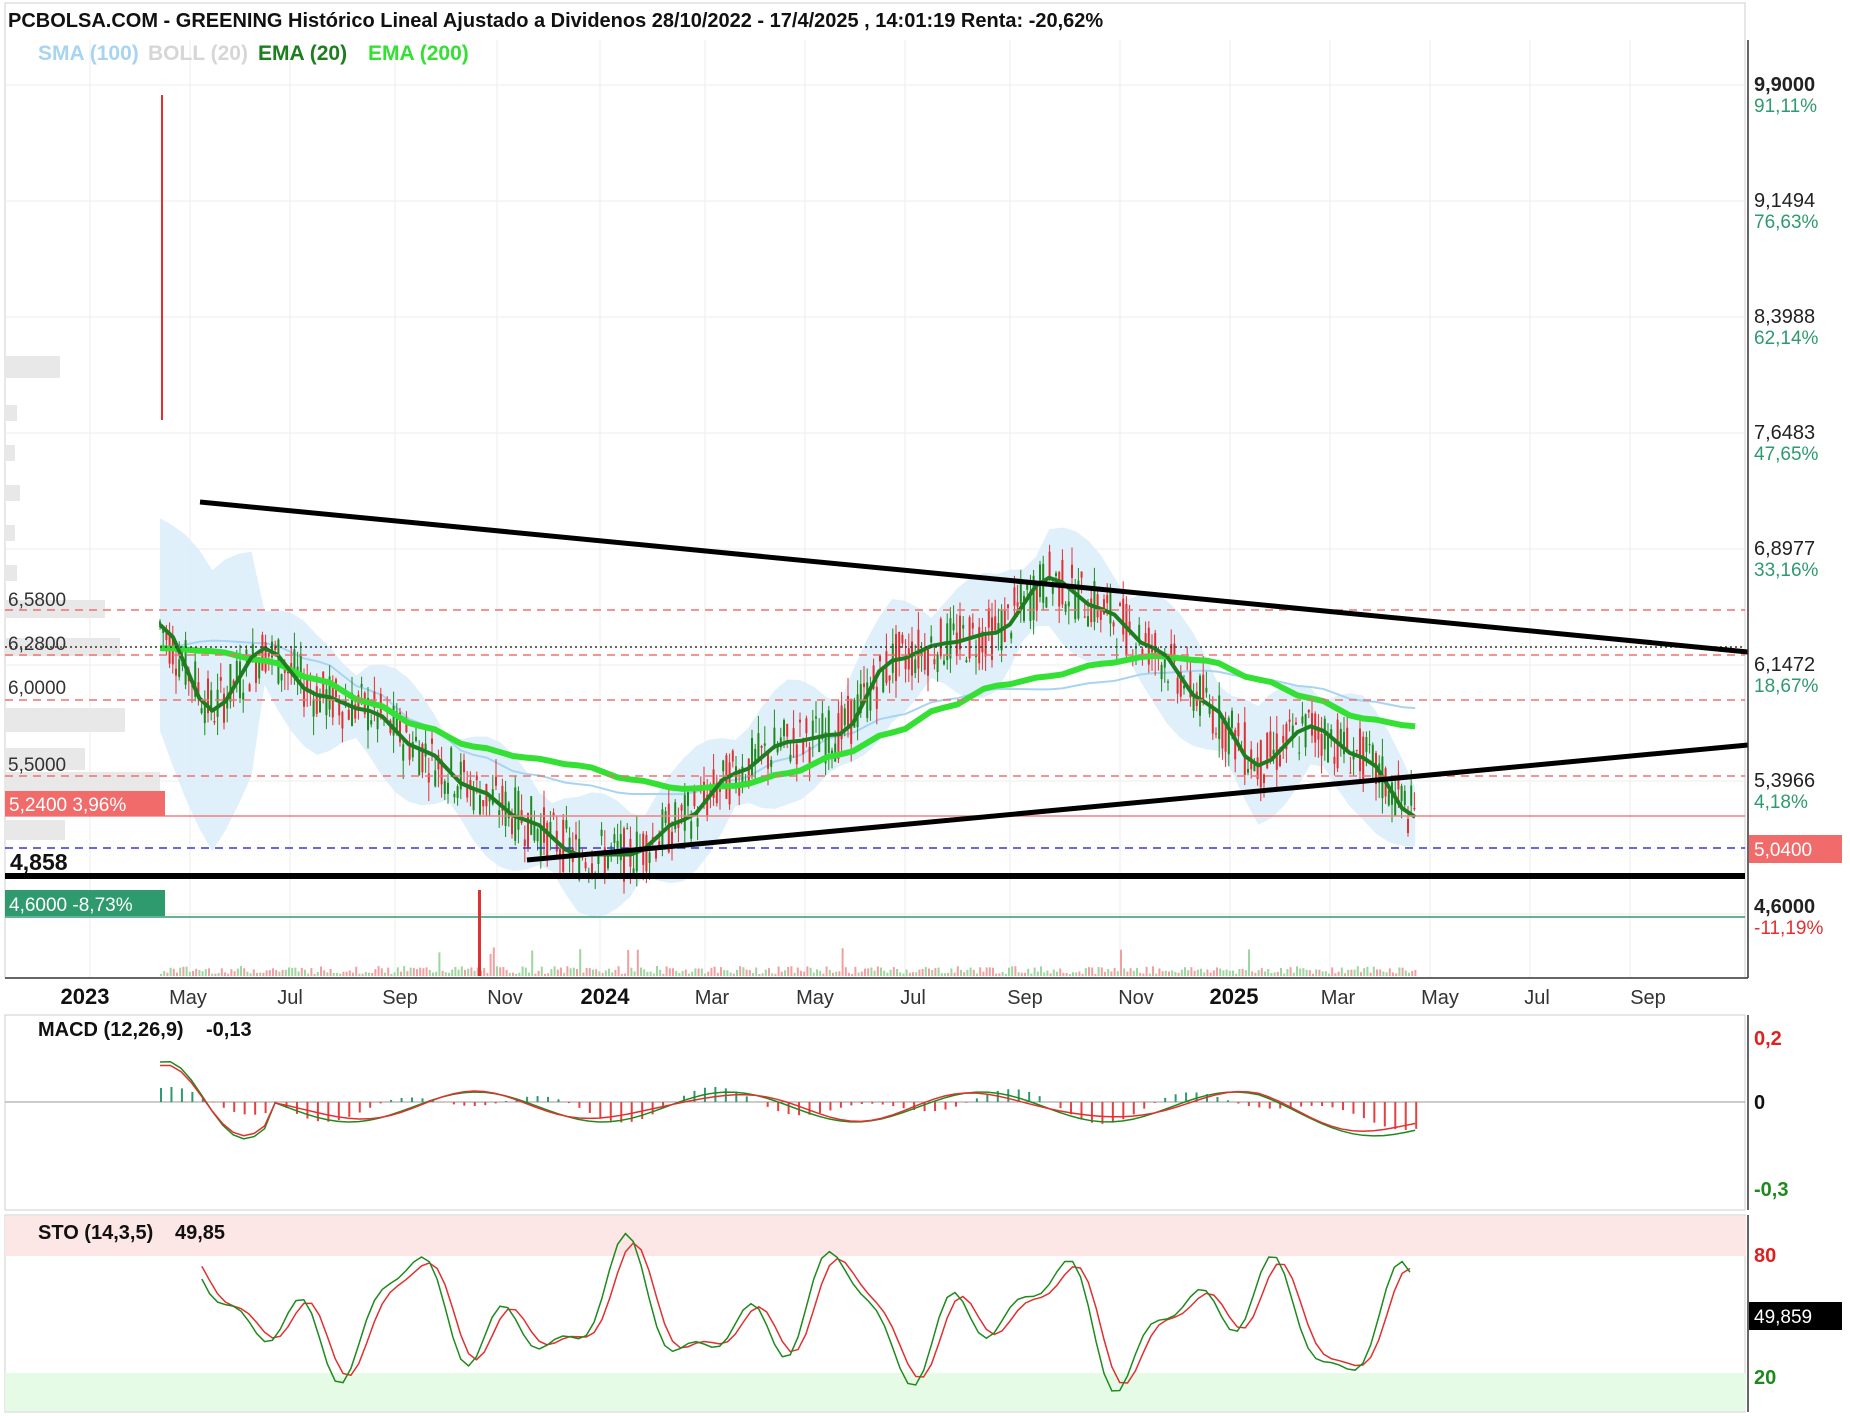 The image size is (1850, 1416). I want to click on macd-value: -0,13, so click(229, 1030).